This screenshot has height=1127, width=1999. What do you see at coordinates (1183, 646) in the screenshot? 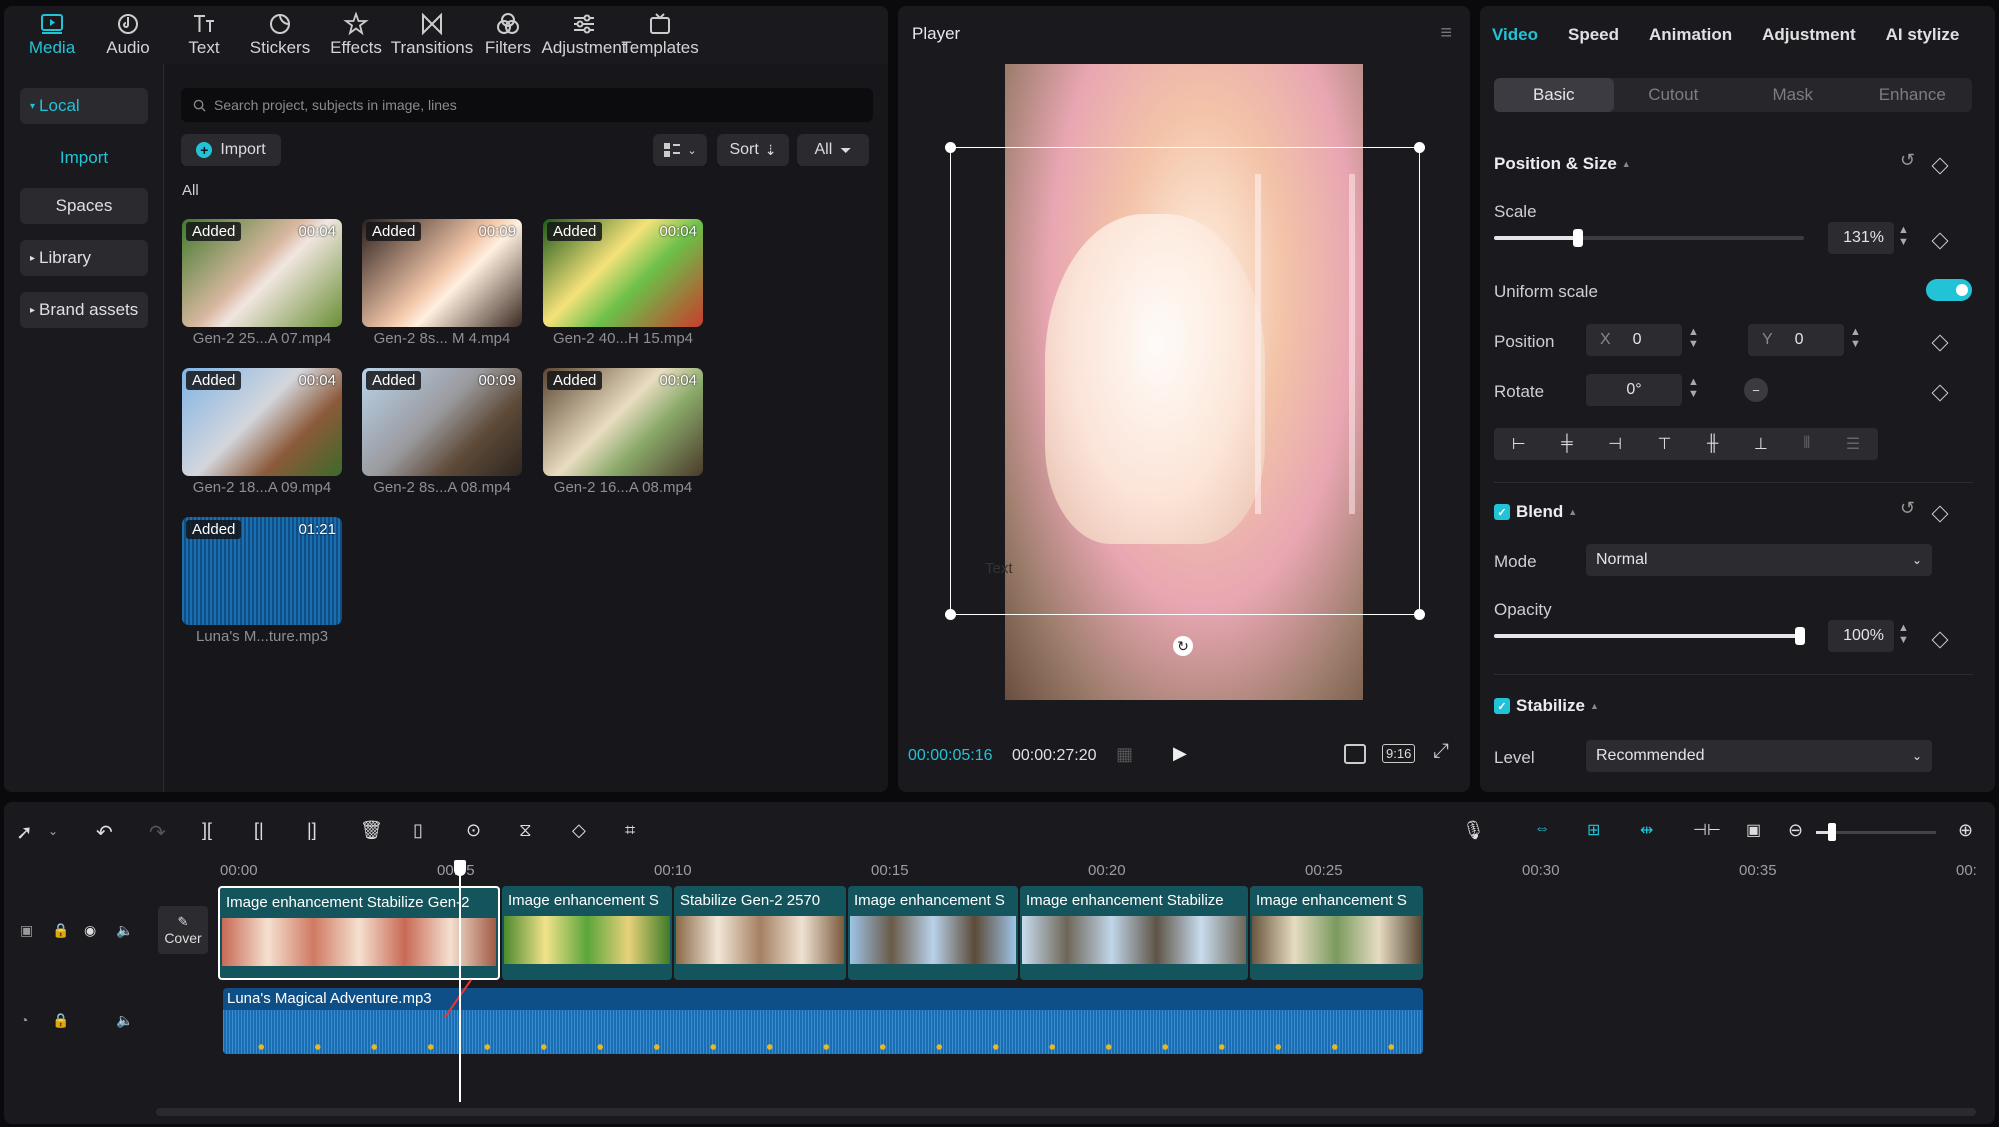
I see `rotate-handle-icon: ↻` at bounding box center [1183, 646].